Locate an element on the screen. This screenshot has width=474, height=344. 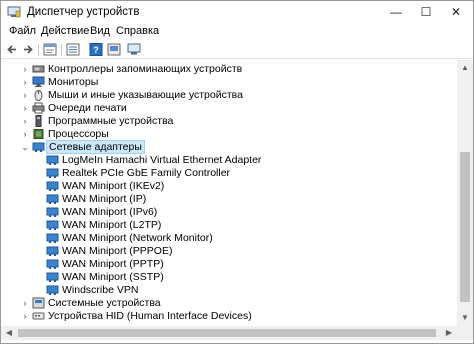
scroll-up-arrow-icon: ▲ is located at coordinates (465, 68).